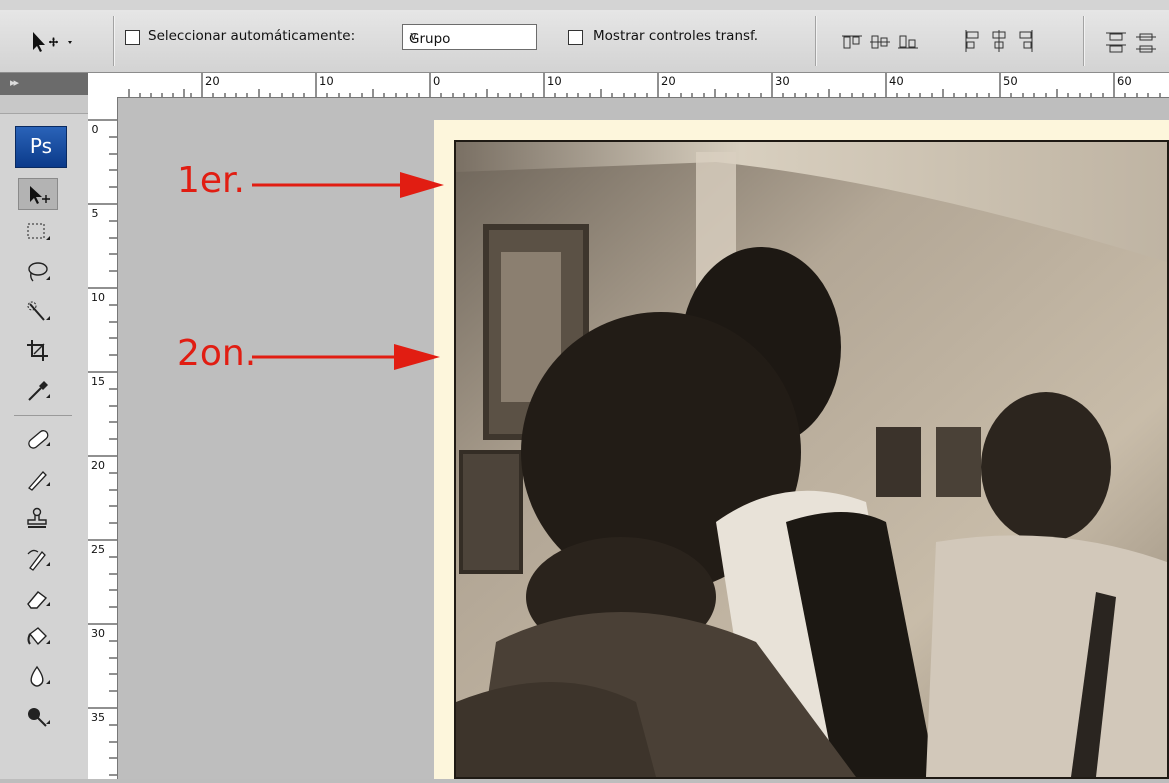 This screenshot has height=783, width=1169. Describe the element at coordinates (348, 271) in the screenshot. I see `annotation-overlay` at that location.